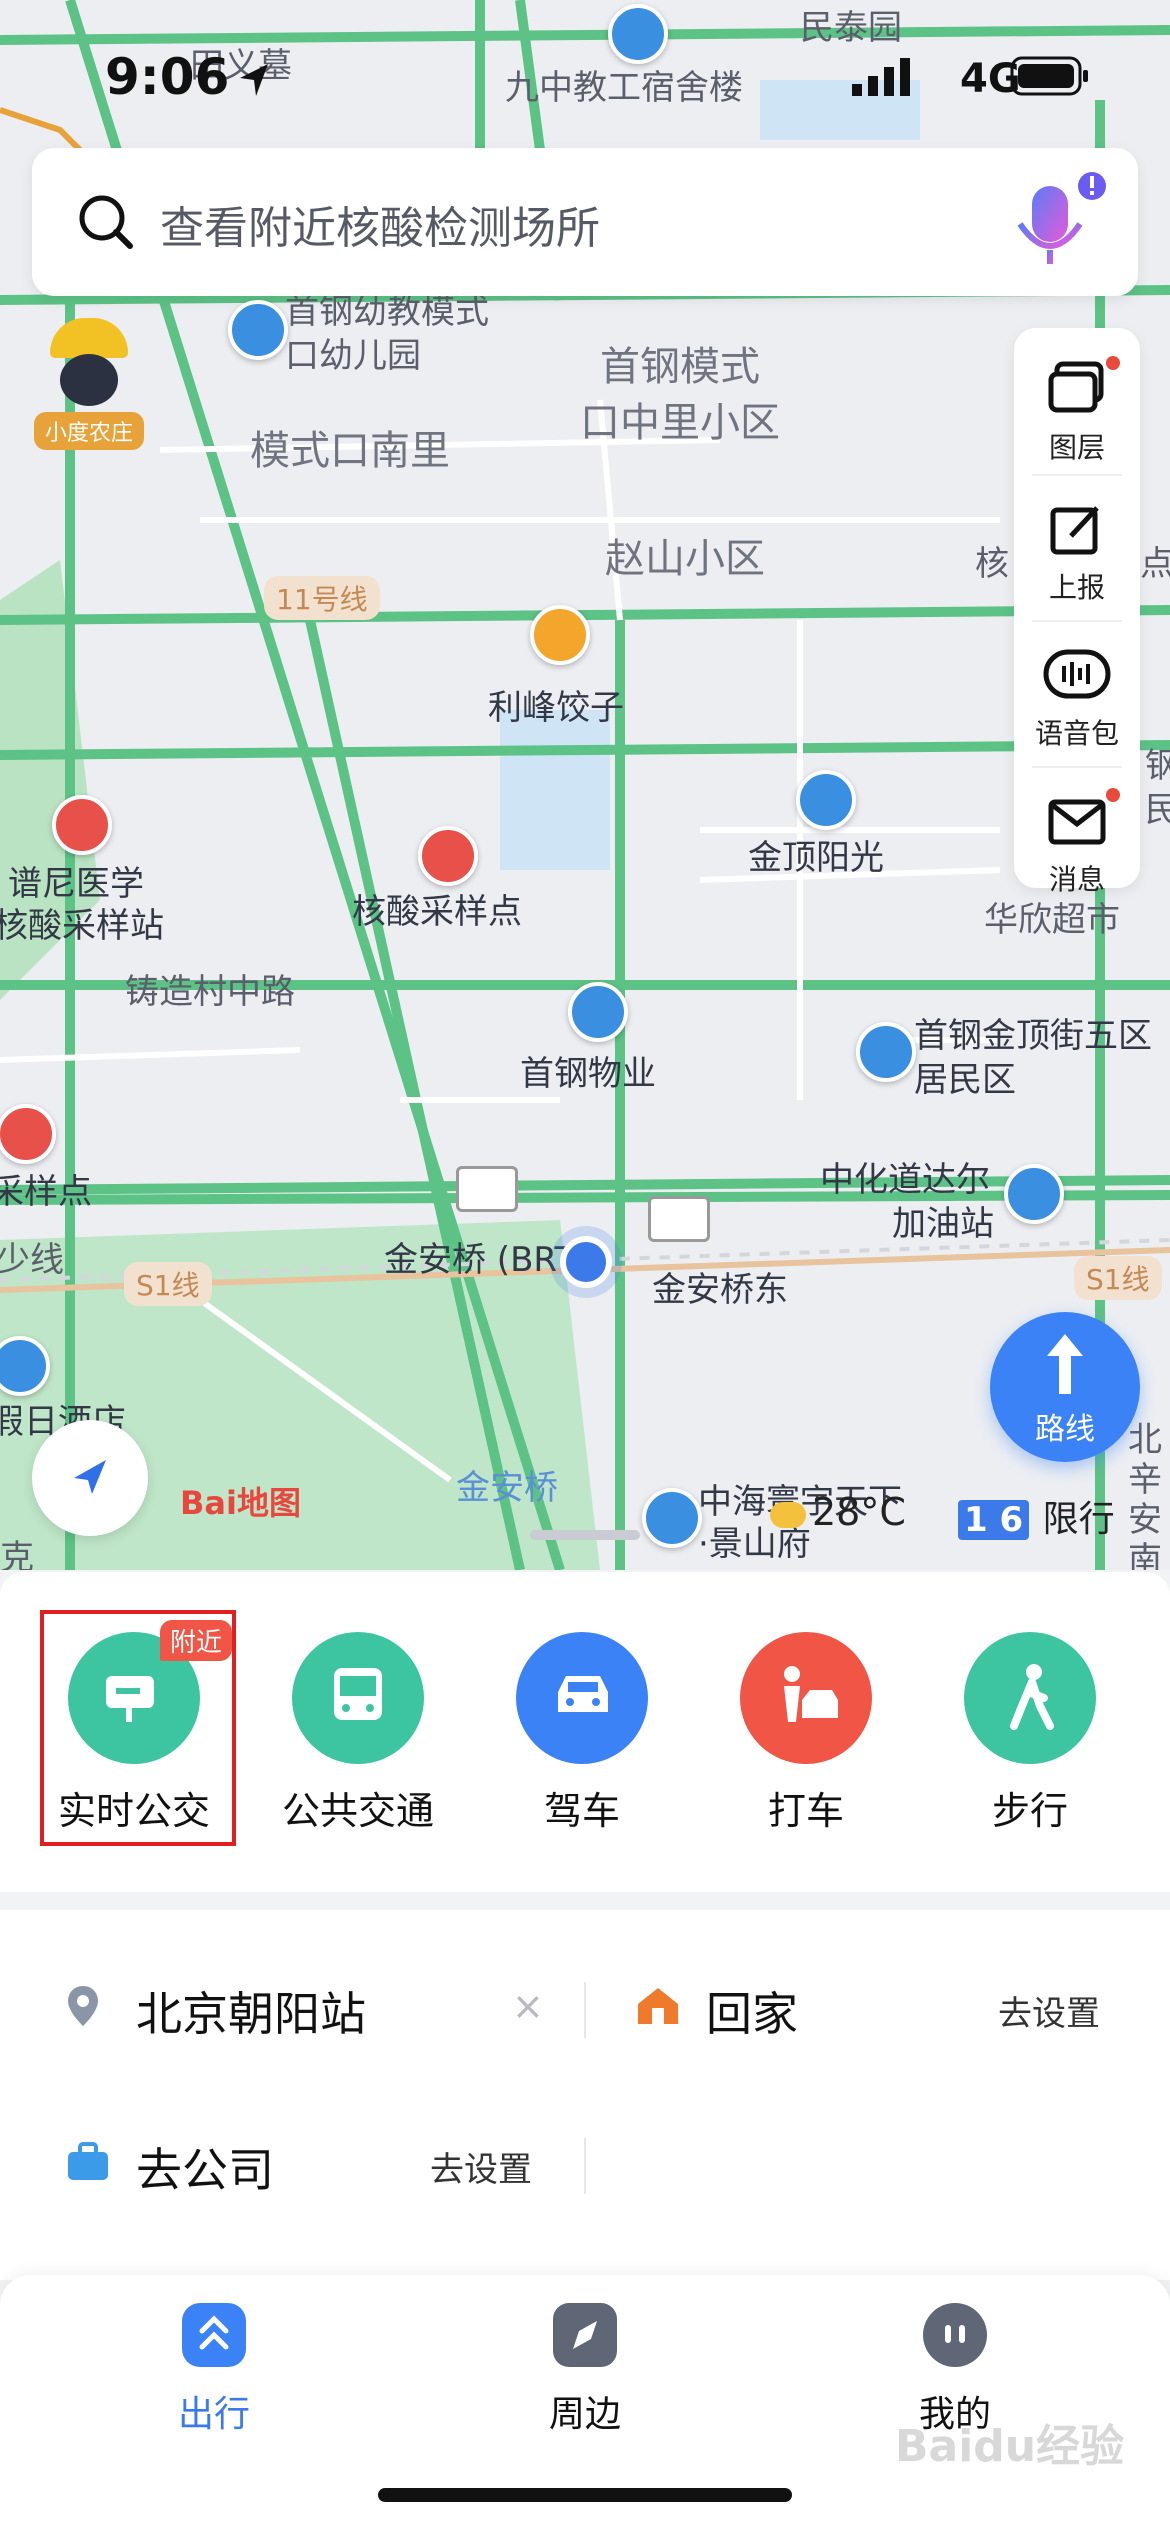 Image resolution: width=1170 pixels, height=2532 pixels. What do you see at coordinates (350, 451) in the screenshot?
I see `map-label: 模式口南里` at bounding box center [350, 451].